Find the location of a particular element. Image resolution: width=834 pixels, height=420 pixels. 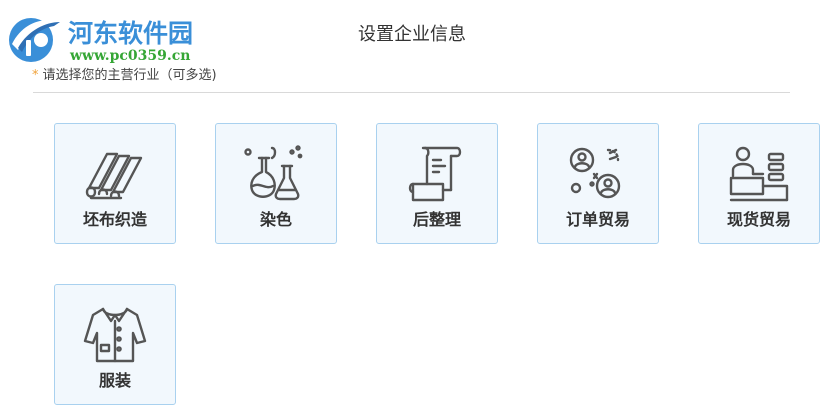

industry-card-weaving: 坯布织造 is located at coordinates (115, 183).